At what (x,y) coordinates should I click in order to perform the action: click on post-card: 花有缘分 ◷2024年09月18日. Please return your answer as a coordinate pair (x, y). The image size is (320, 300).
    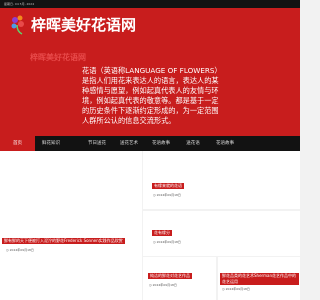
    Looking at the image, I should click on (221, 233).